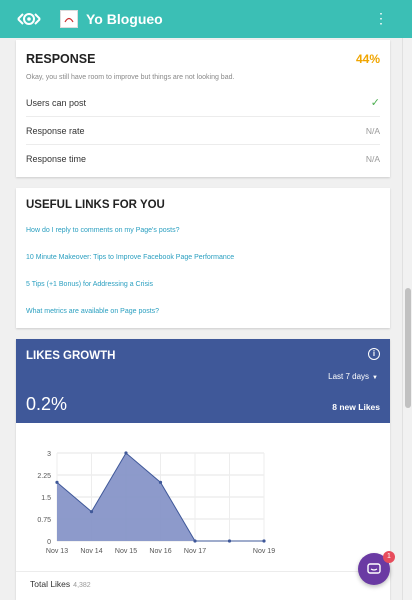 This screenshot has height=600, width=412. Describe the element at coordinates (44, 520) in the screenshot. I see `chart-y-tick-label: 0.75` at that location.